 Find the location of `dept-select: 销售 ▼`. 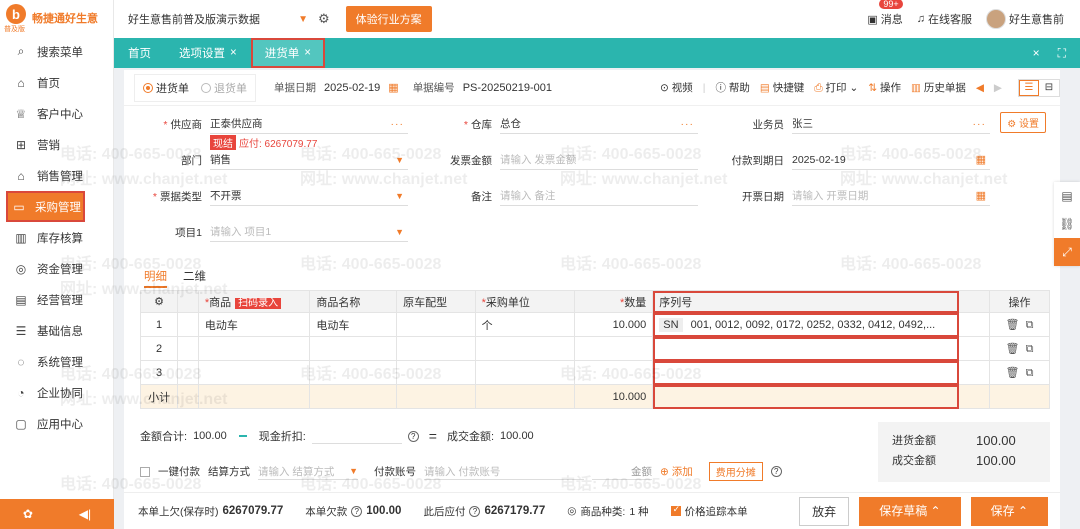

dept-select: 销售 ▼ is located at coordinates (309, 160).